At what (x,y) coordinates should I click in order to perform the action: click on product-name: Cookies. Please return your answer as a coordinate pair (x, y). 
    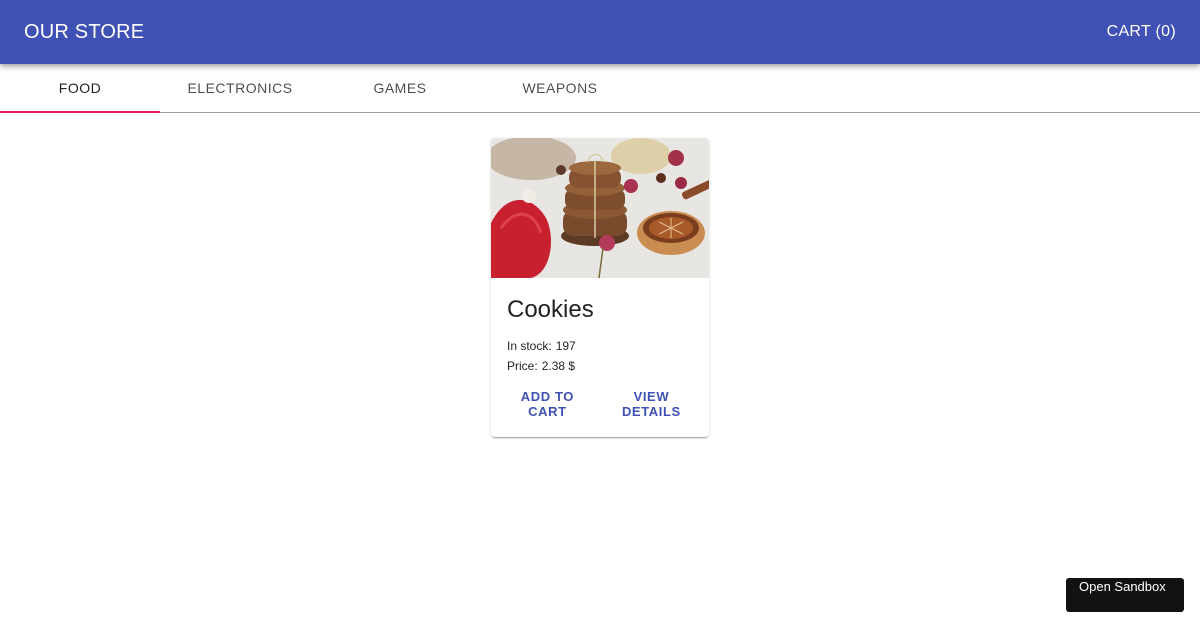
    Looking at the image, I should click on (550, 309).